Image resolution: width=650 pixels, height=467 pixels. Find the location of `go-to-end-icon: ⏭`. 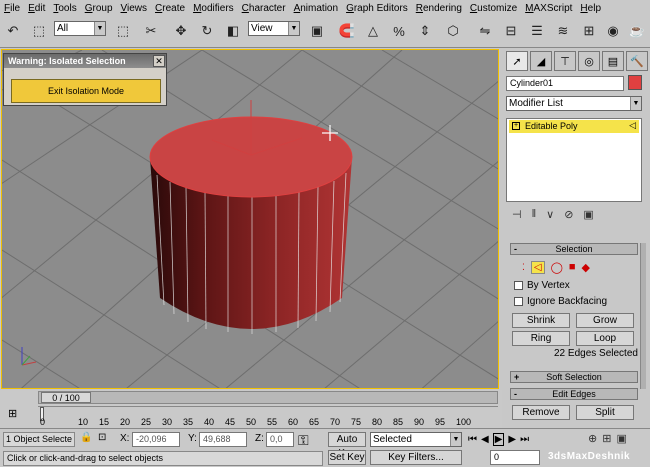

go-to-end-icon: ⏭ is located at coordinates (524, 439).